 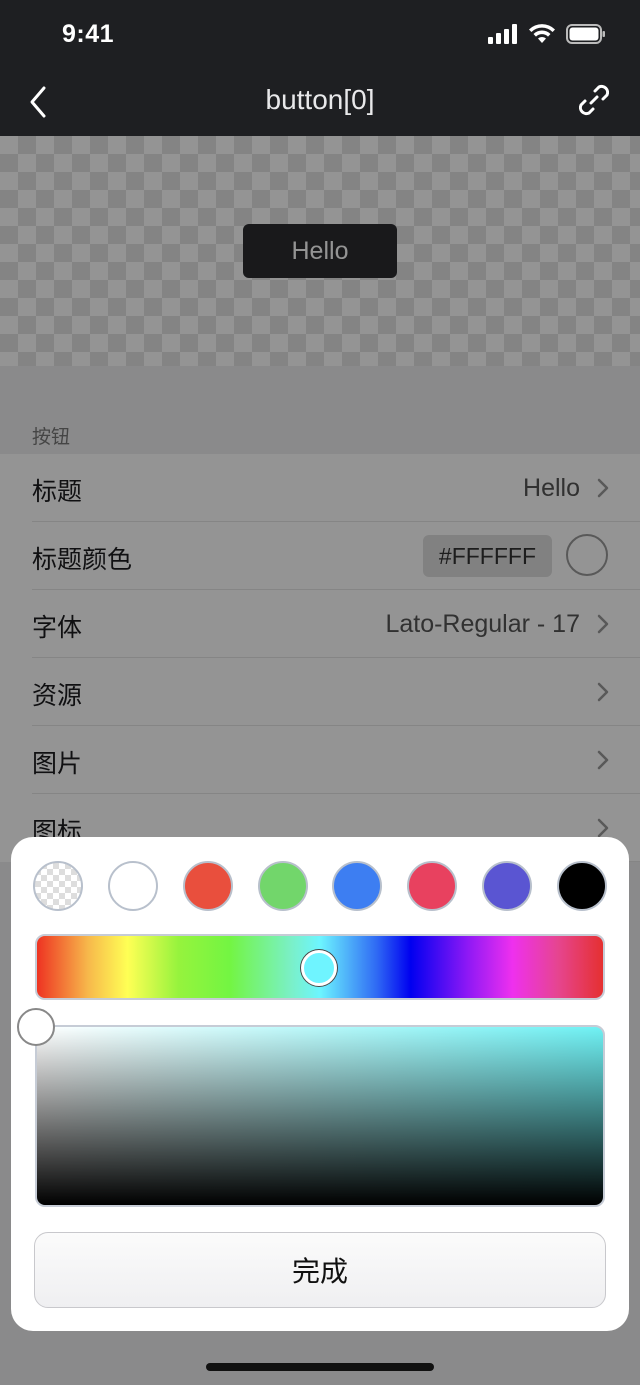 What do you see at coordinates (320, 886) in the screenshot?
I see `preset-swatches` at bounding box center [320, 886].